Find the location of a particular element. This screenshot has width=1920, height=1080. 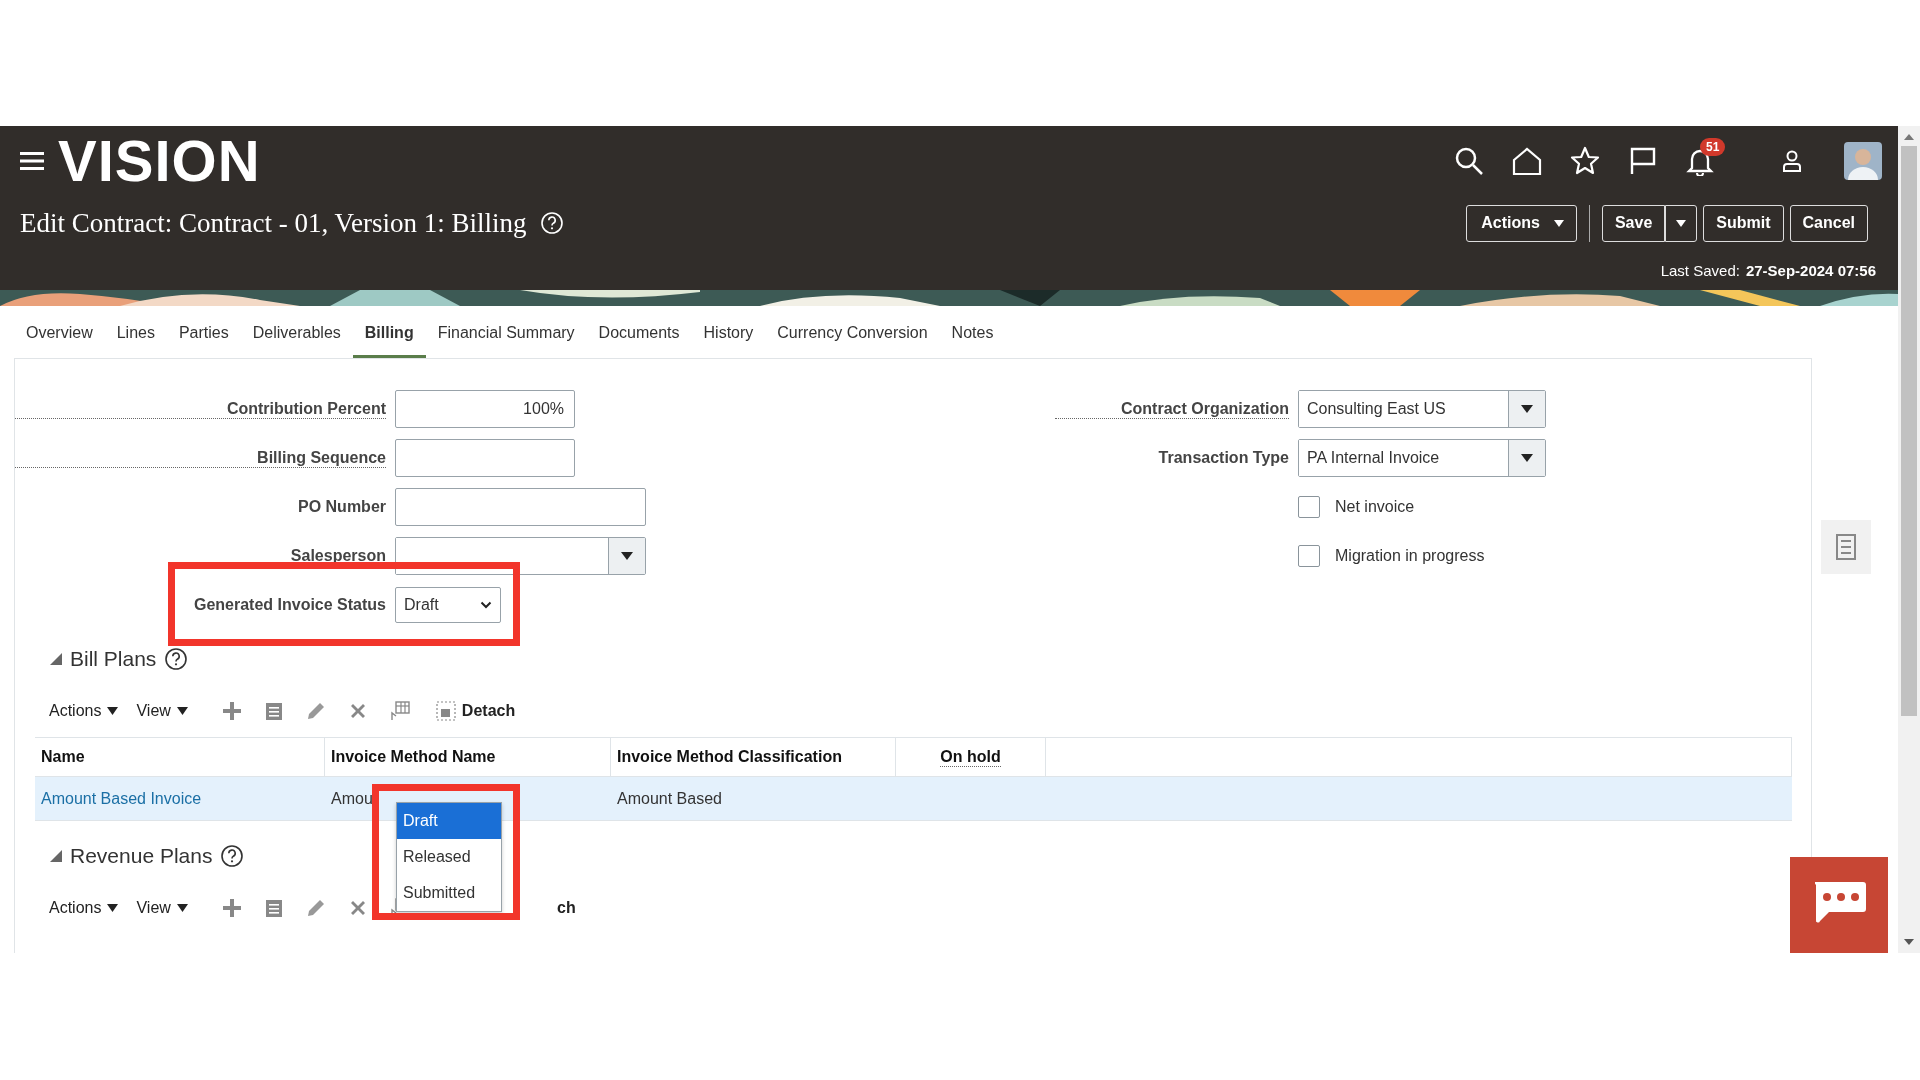

tab: Parties is located at coordinates (203, 332).